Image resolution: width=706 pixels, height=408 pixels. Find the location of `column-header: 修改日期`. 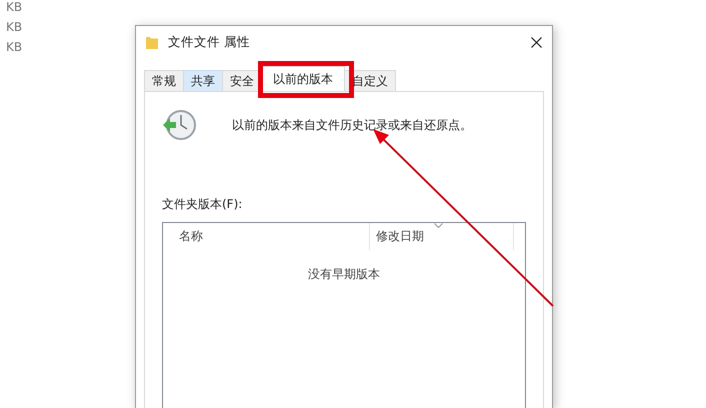

column-header: 修改日期 is located at coordinates (441, 236).